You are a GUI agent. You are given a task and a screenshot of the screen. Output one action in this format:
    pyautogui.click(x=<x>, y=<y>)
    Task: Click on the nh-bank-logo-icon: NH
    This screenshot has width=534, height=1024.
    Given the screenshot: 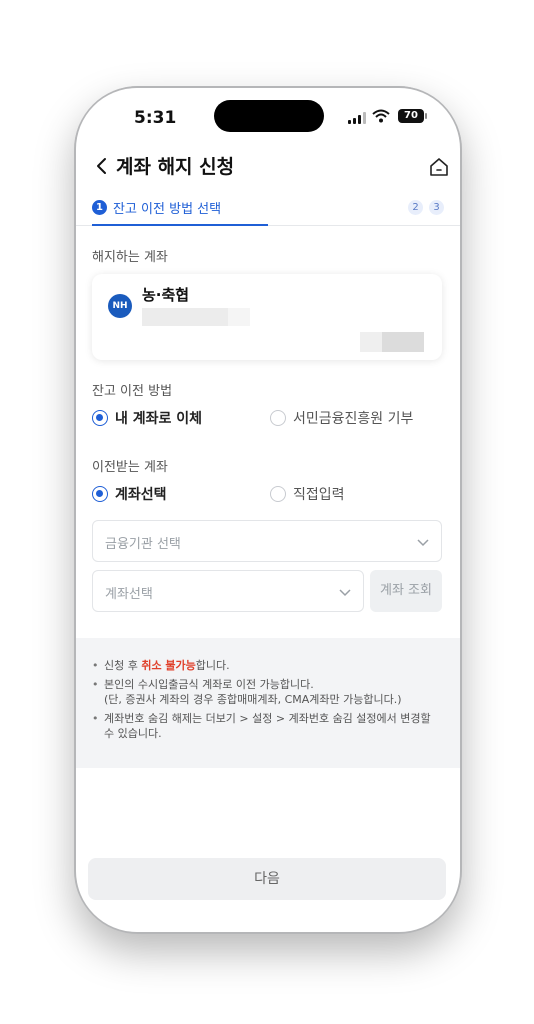 What is the action you would take?
    pyautogui.click(x=120, y=306)
    